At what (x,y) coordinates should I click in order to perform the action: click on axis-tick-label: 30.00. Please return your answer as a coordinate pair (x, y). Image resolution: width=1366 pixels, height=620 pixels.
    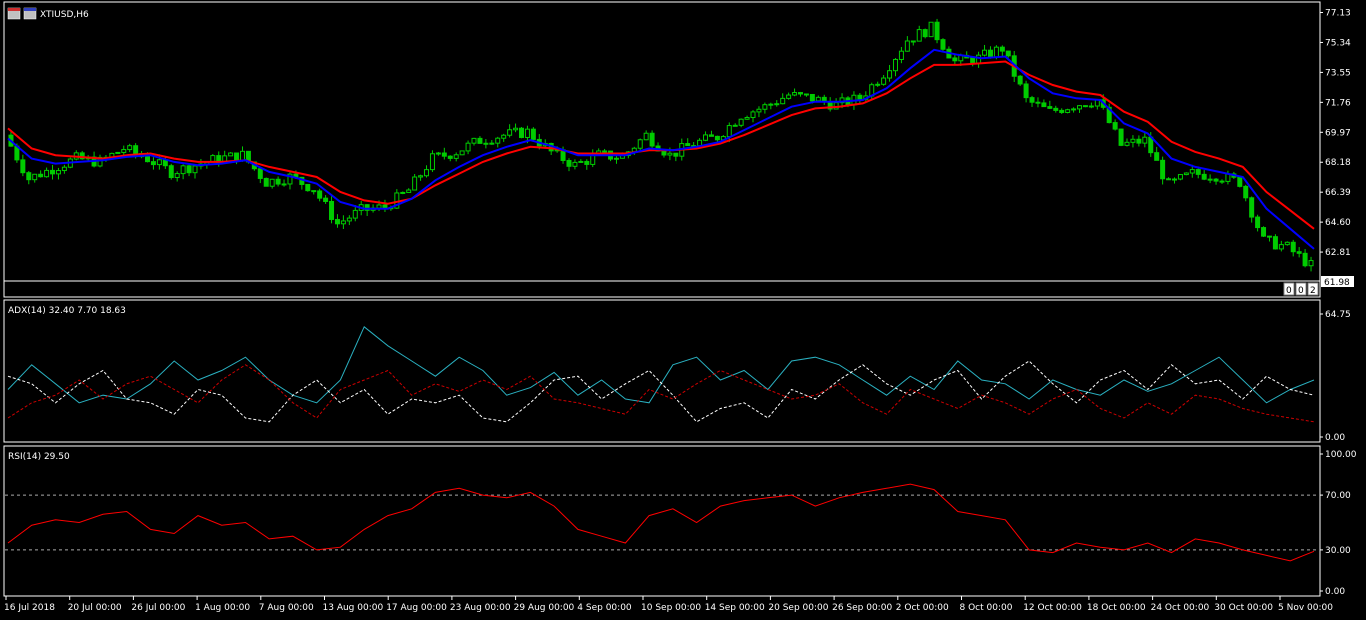
    Looking at the image, I should click on (1338, 551).